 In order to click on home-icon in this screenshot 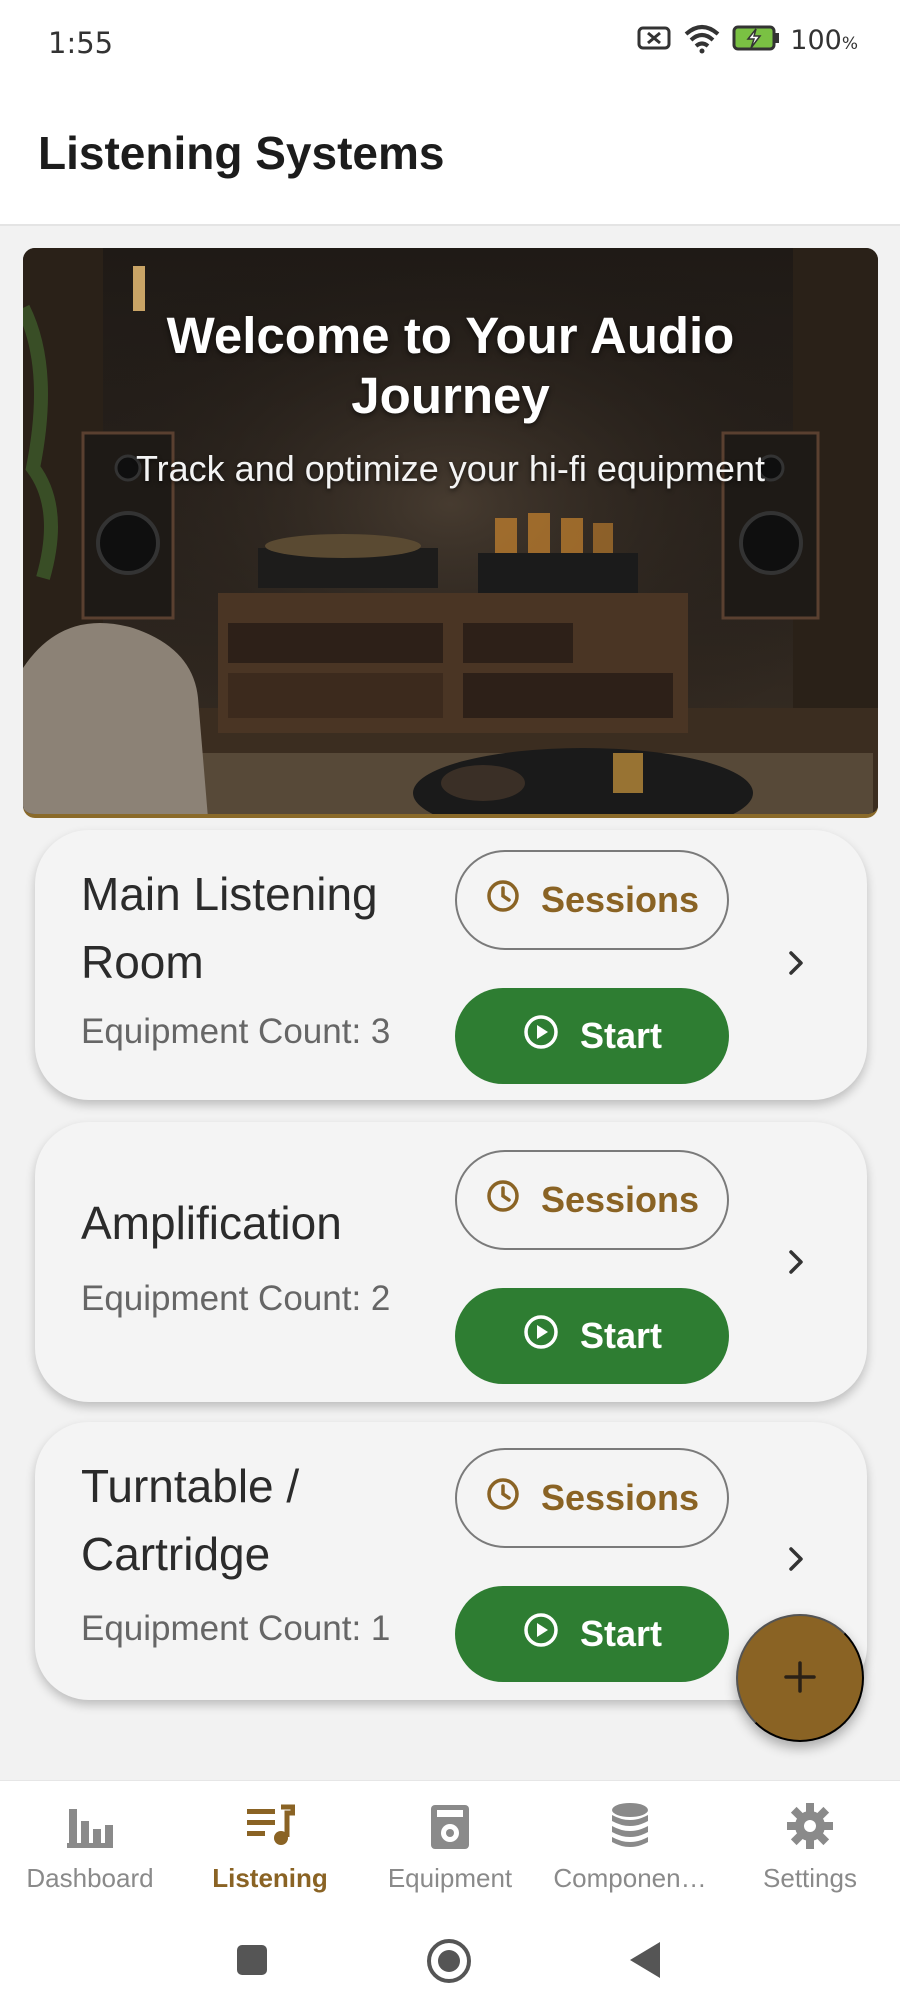, I will do `click(449, 1963)`.